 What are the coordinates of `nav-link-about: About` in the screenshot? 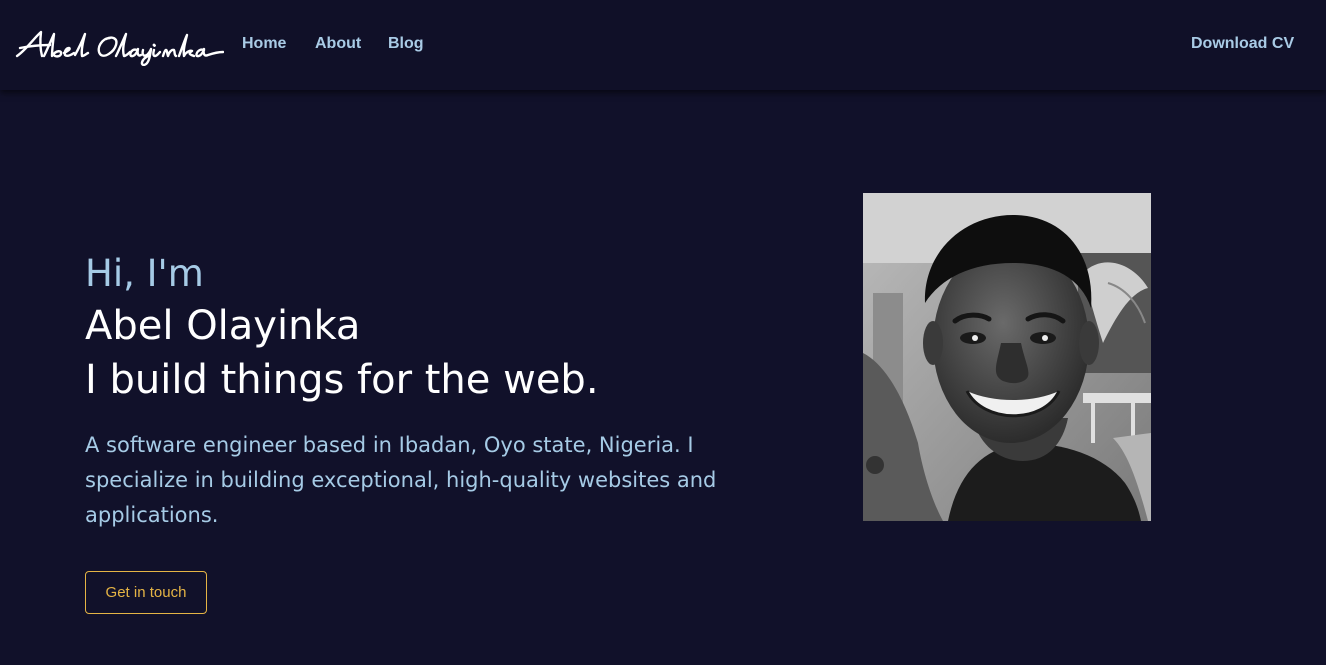 It's located at (338, 44).